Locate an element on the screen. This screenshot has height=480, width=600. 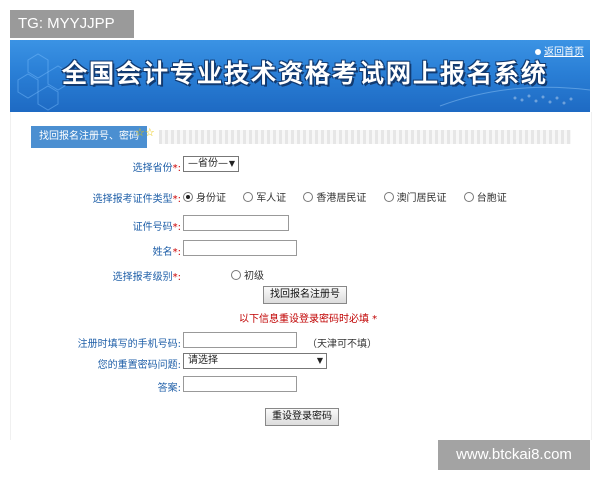
id-type-label: 选择报考证件类型*: is located at coordinates (136, 199).